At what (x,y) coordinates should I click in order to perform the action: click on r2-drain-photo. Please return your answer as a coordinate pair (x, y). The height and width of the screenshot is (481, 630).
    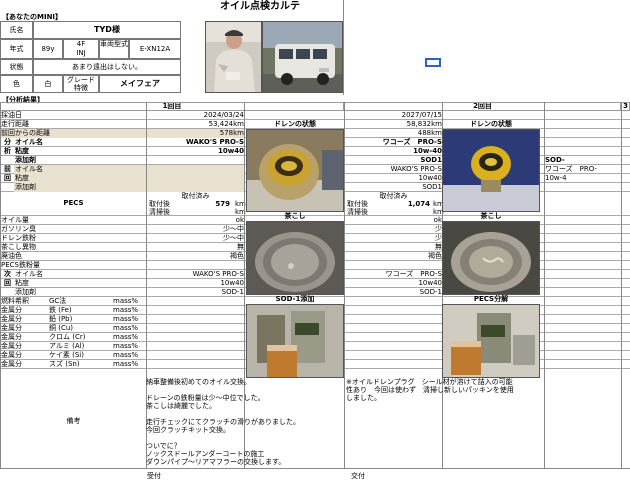
    Looking at the image, I should click on (491, 170).